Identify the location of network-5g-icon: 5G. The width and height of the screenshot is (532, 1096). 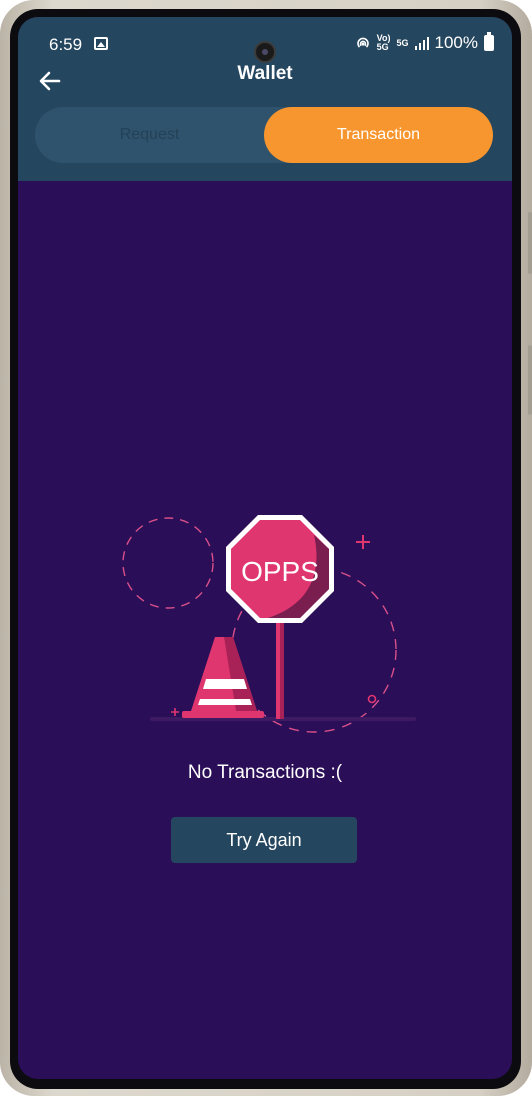
(402, 42).